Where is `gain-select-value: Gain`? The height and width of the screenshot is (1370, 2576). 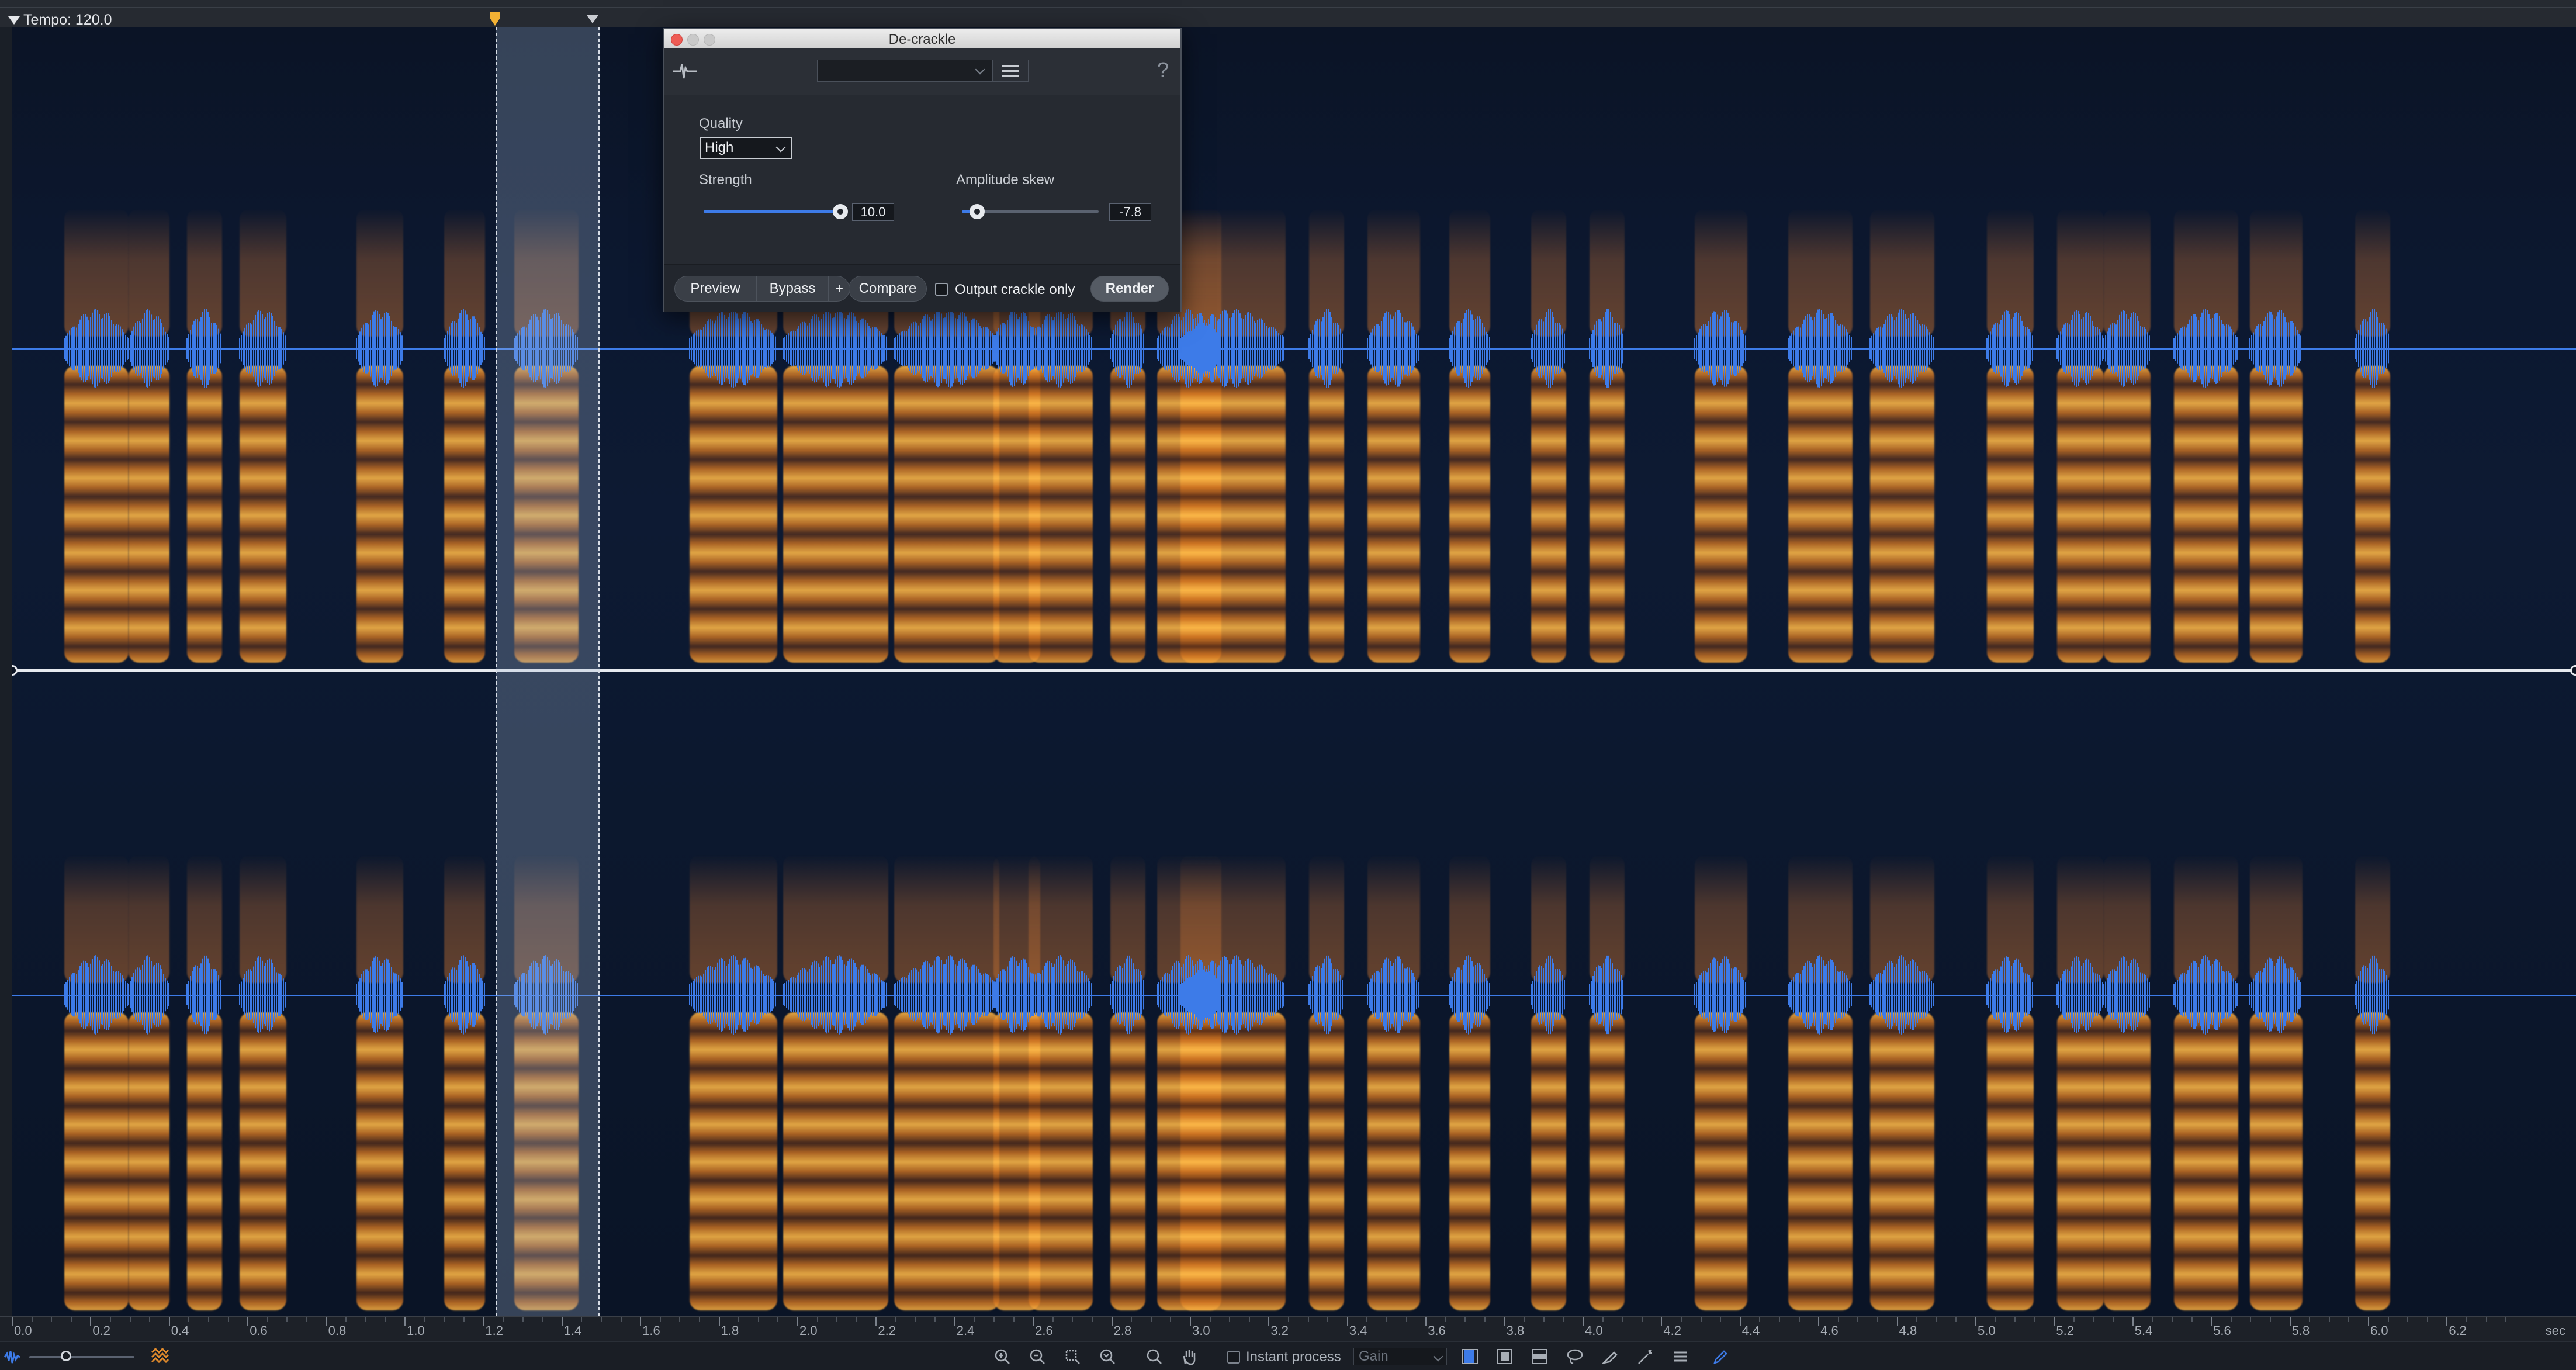 gain-select-value: Gain is located at coordinates (1374, 1356).